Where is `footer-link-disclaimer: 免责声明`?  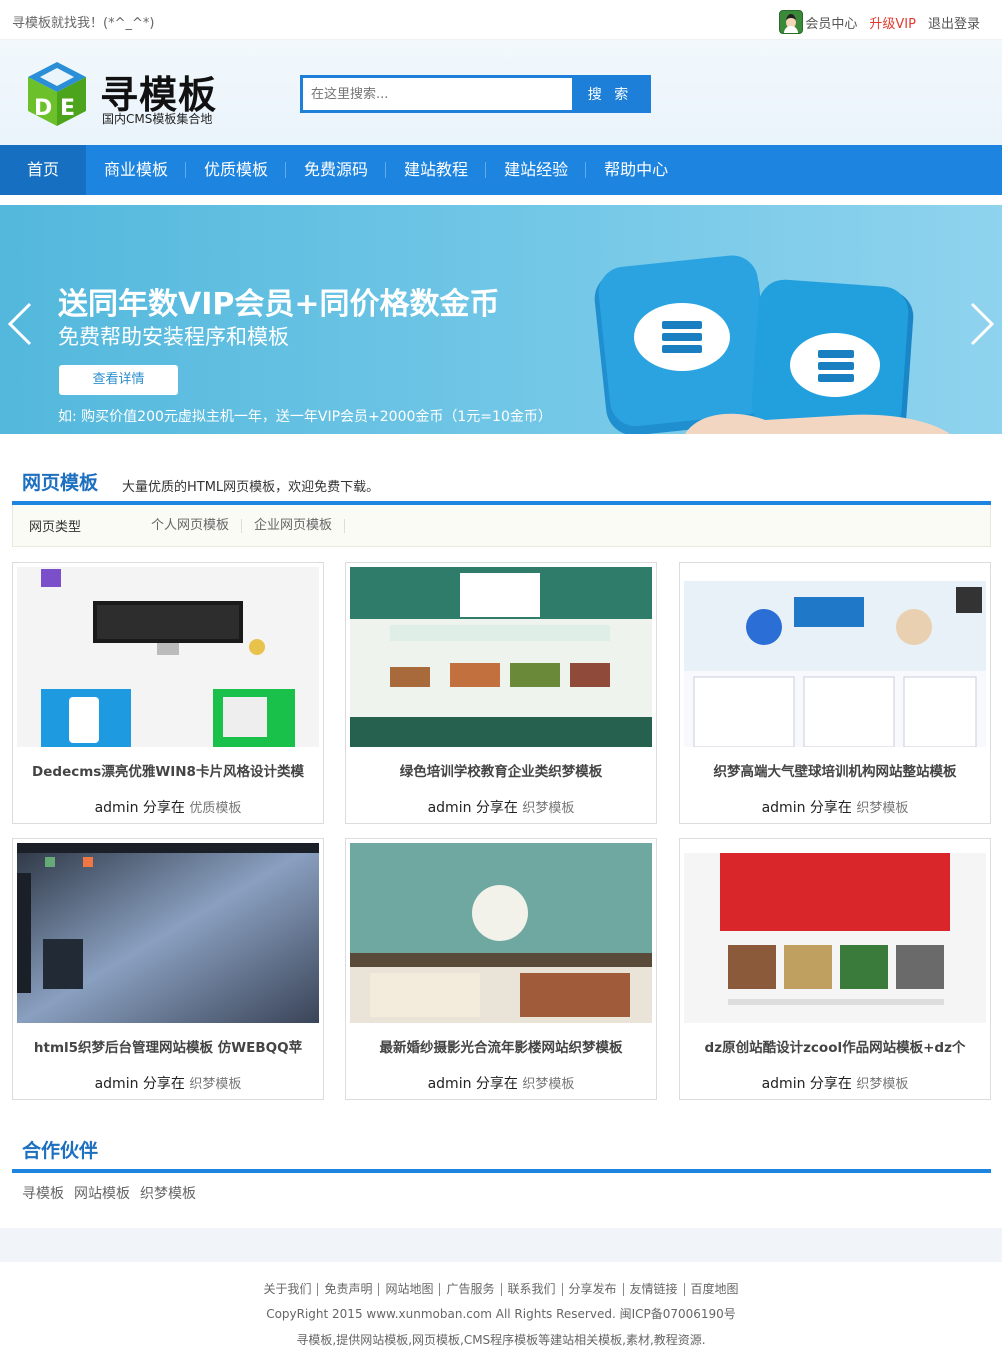 footer-link-disclaimer: 免责声明 is located at coordinates (349, 1289).